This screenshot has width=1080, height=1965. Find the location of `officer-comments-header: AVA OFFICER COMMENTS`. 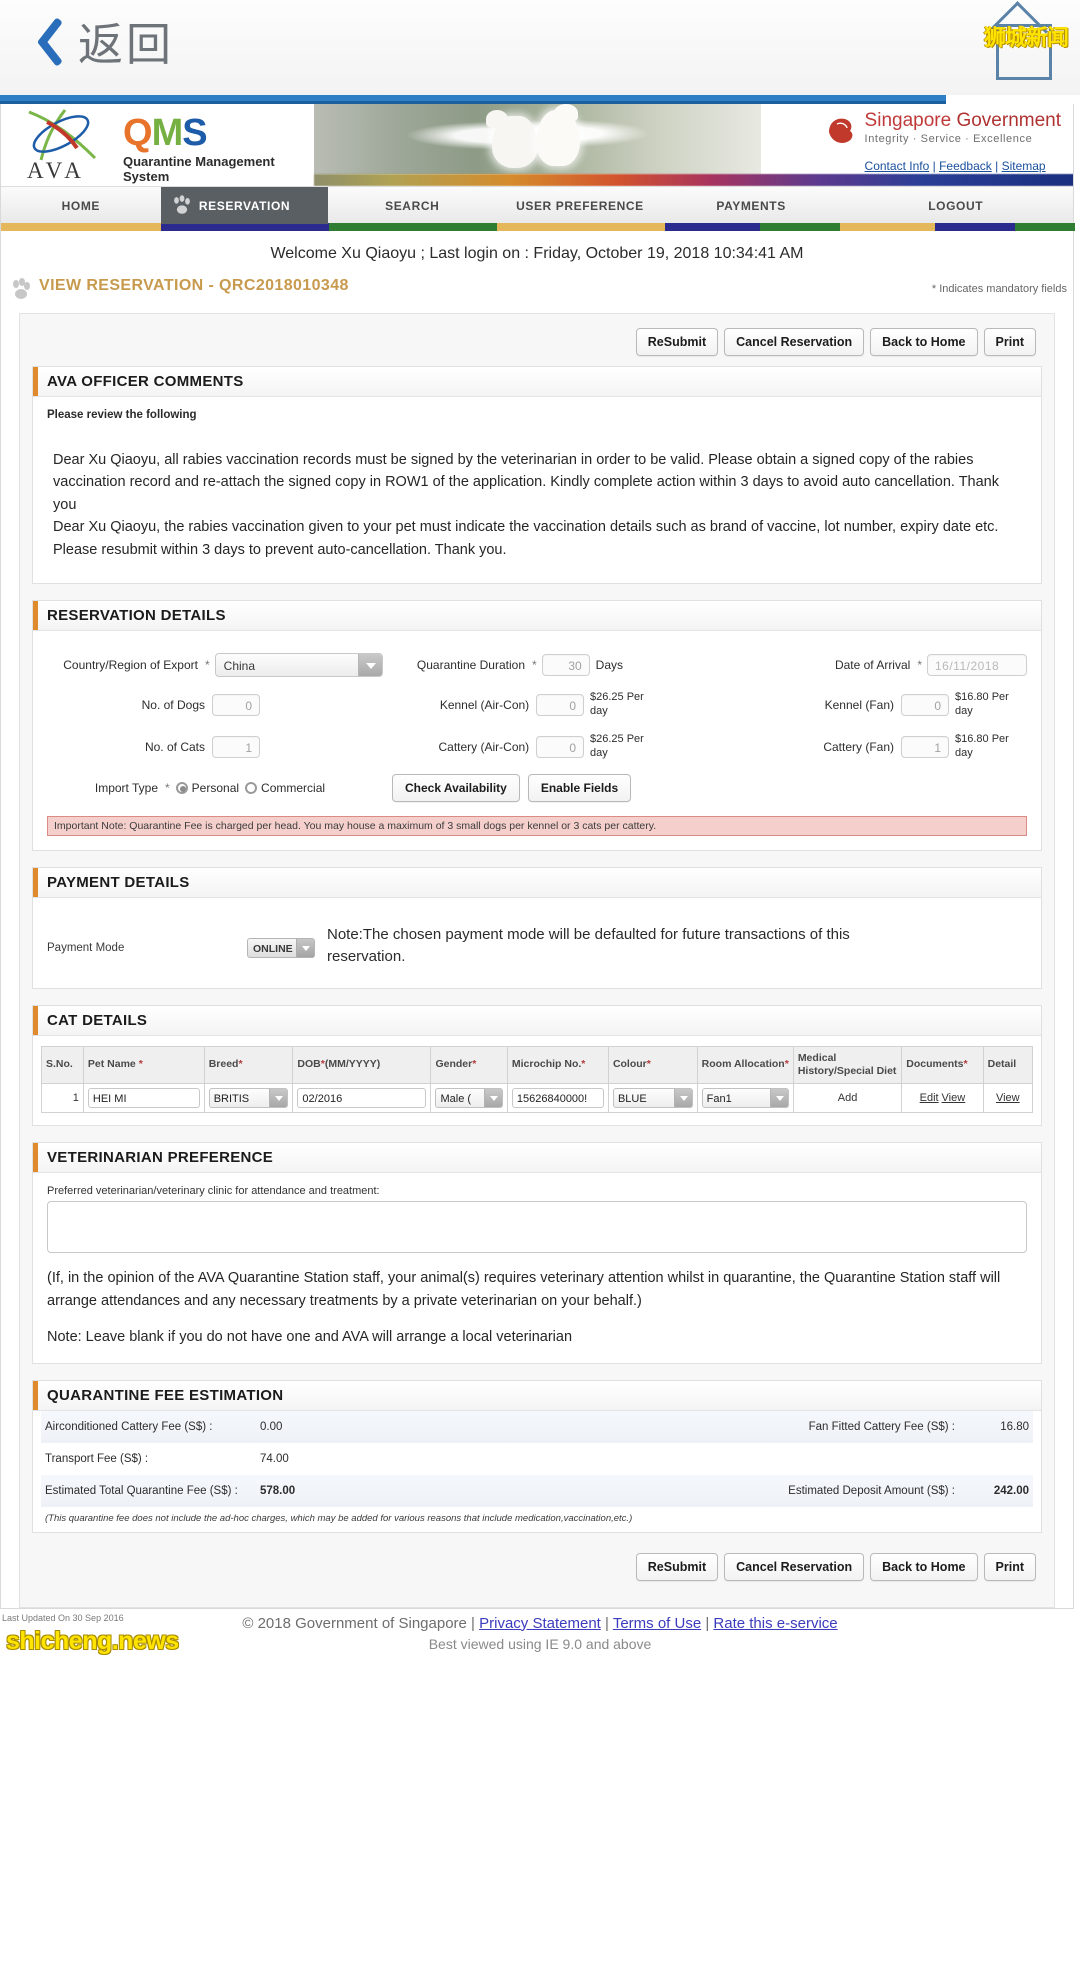

officer-comments-header: AVA OFFICER COMMENTS is located at coordinates (537, 382).